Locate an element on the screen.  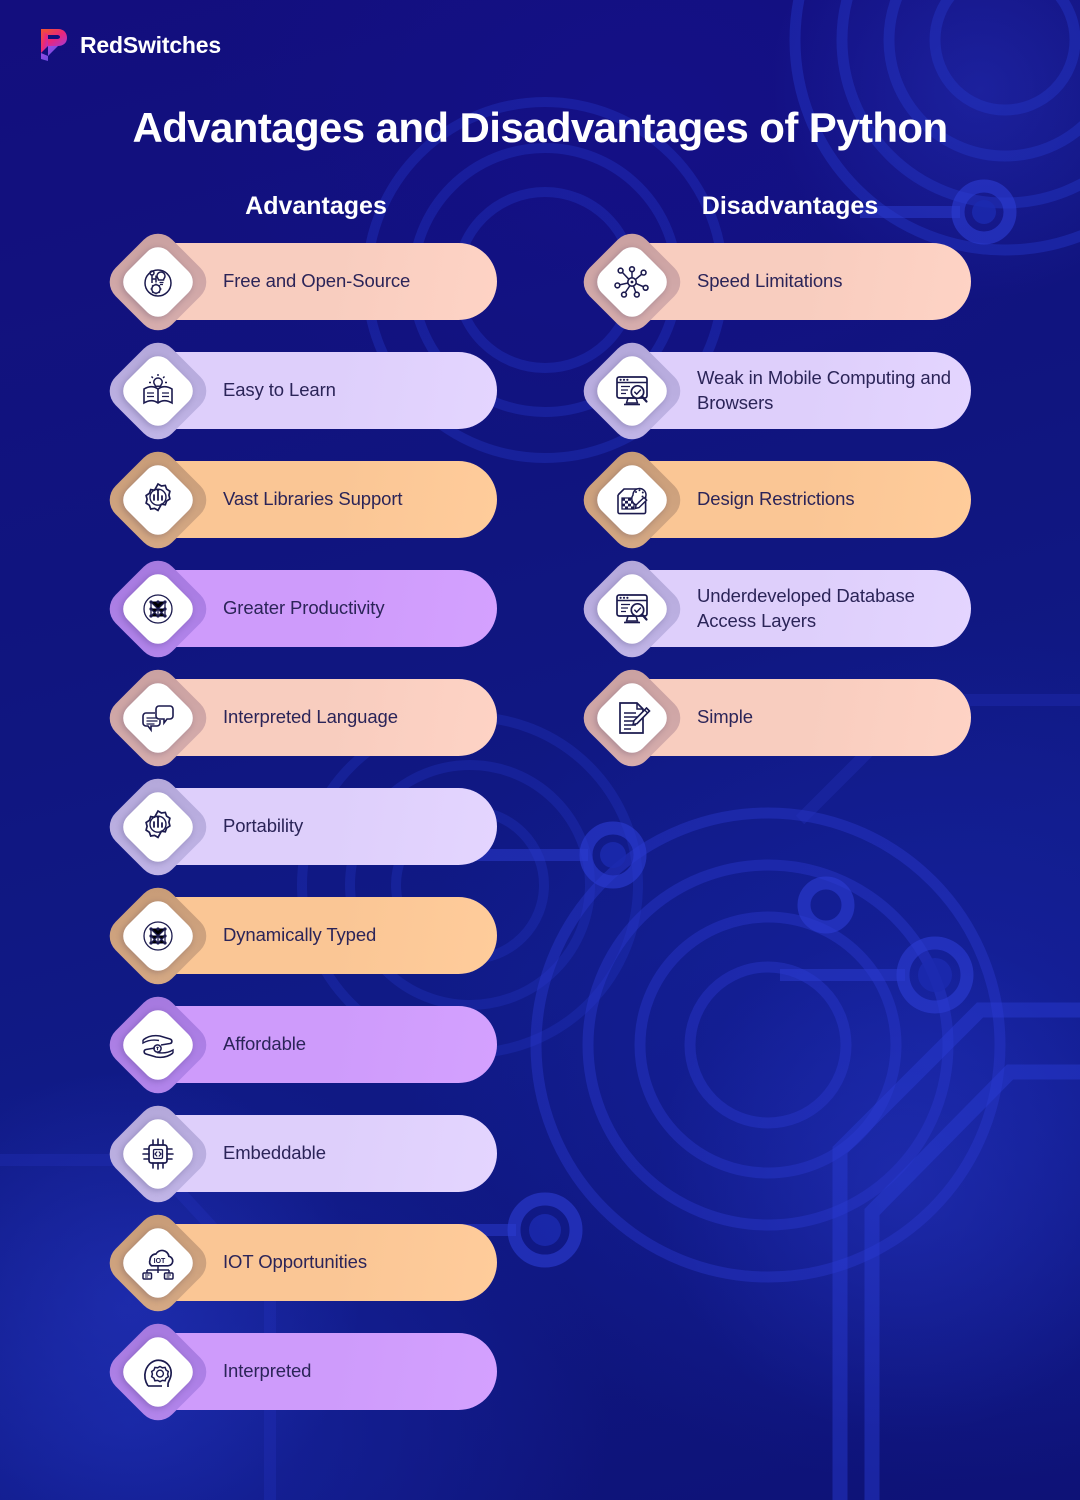
open-book-idea-icon is located at coordinates (158, 391).